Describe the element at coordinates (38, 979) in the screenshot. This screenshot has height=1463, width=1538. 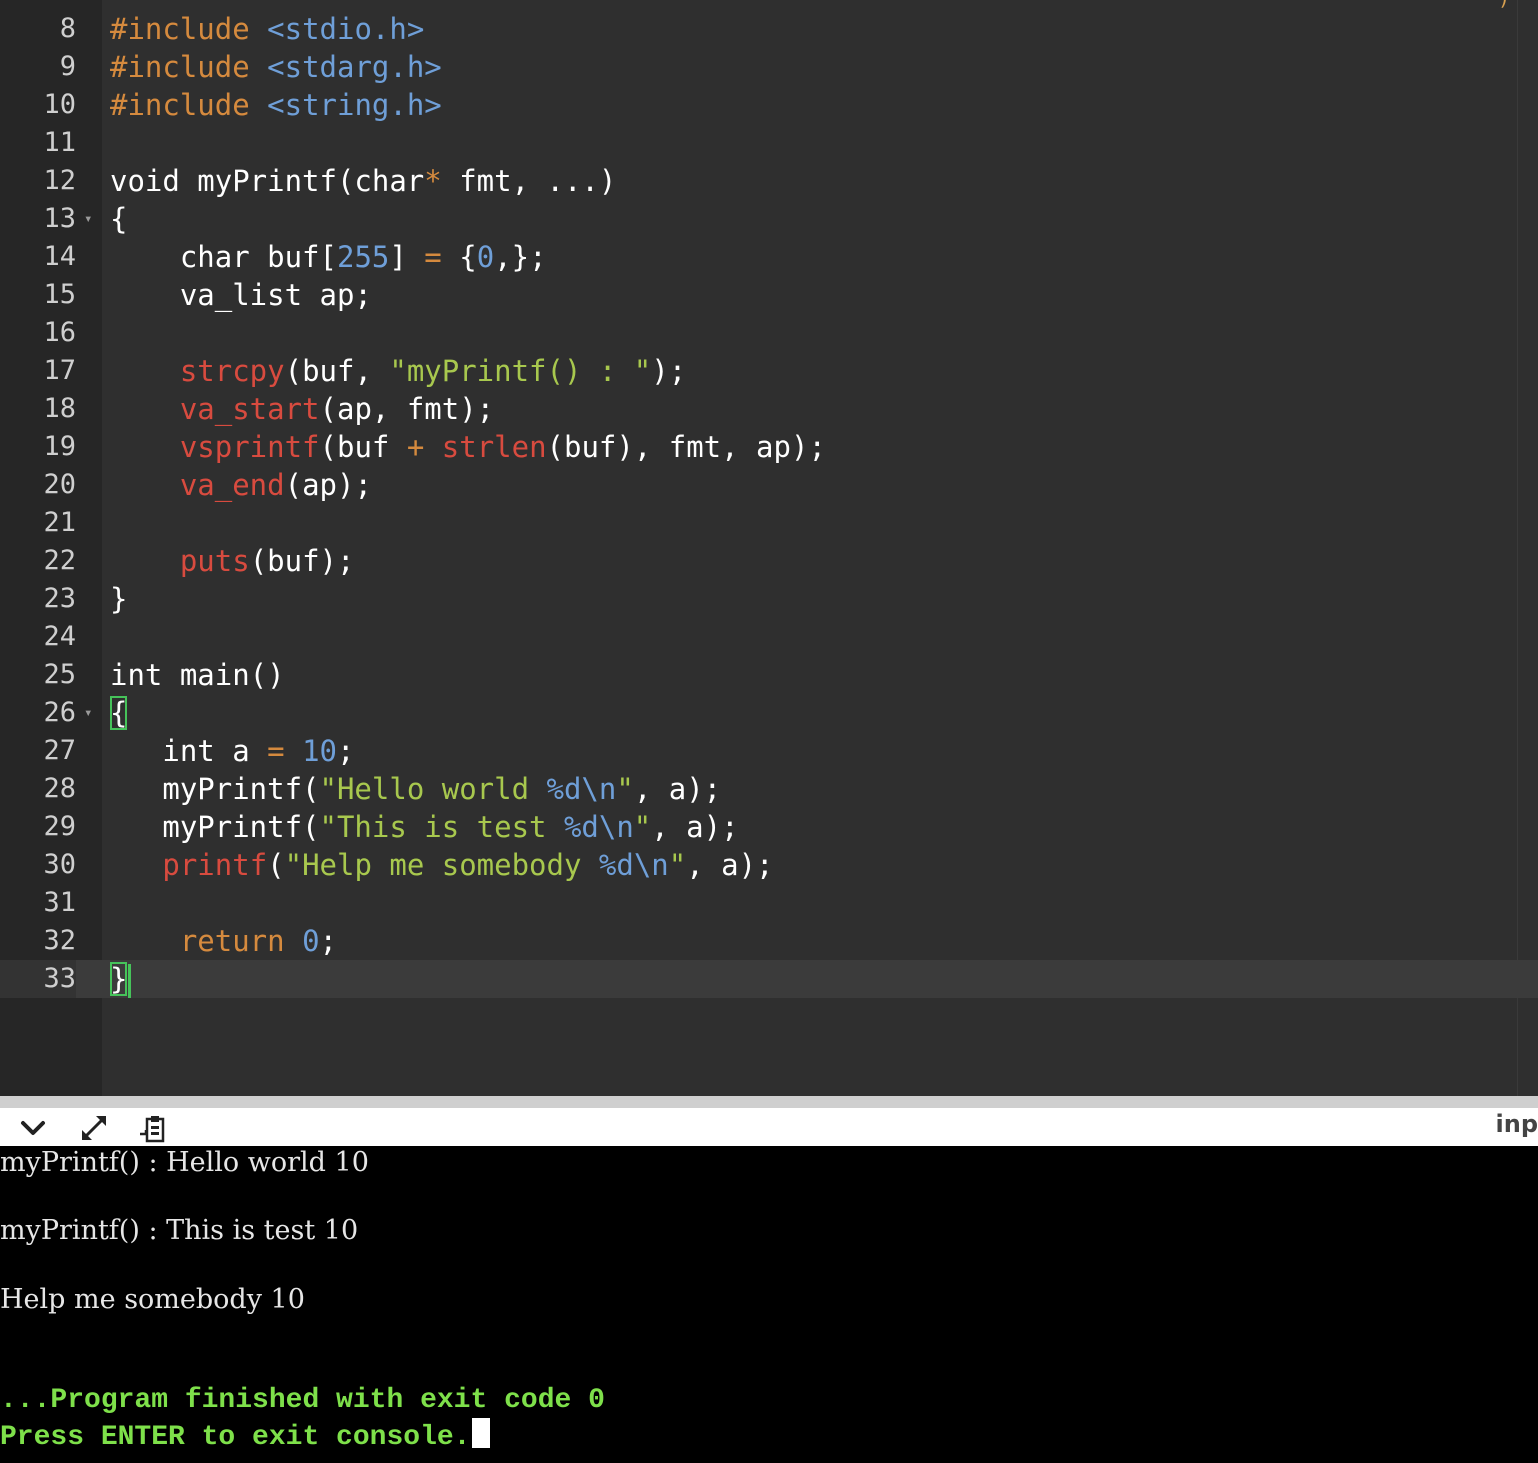
I see `line-number: 33` at that location.